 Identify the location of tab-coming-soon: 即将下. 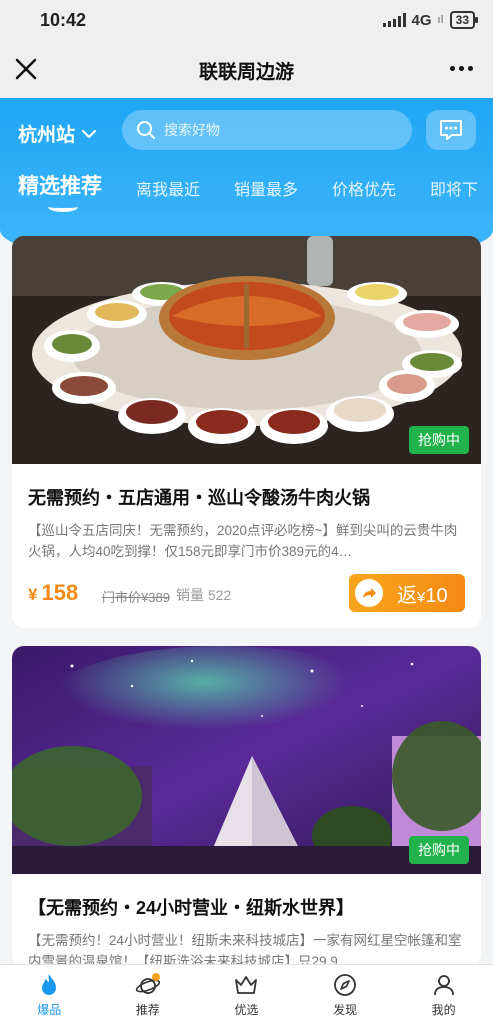
(454, 188).